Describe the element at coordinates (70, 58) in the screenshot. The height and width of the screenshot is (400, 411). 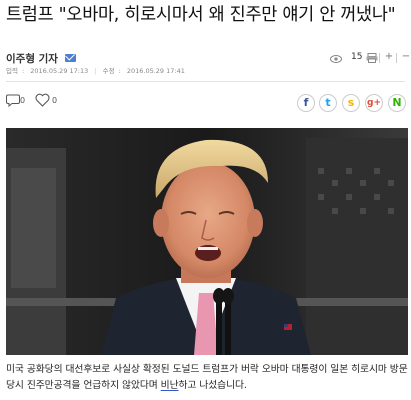
I see `mail-icon` at that location.